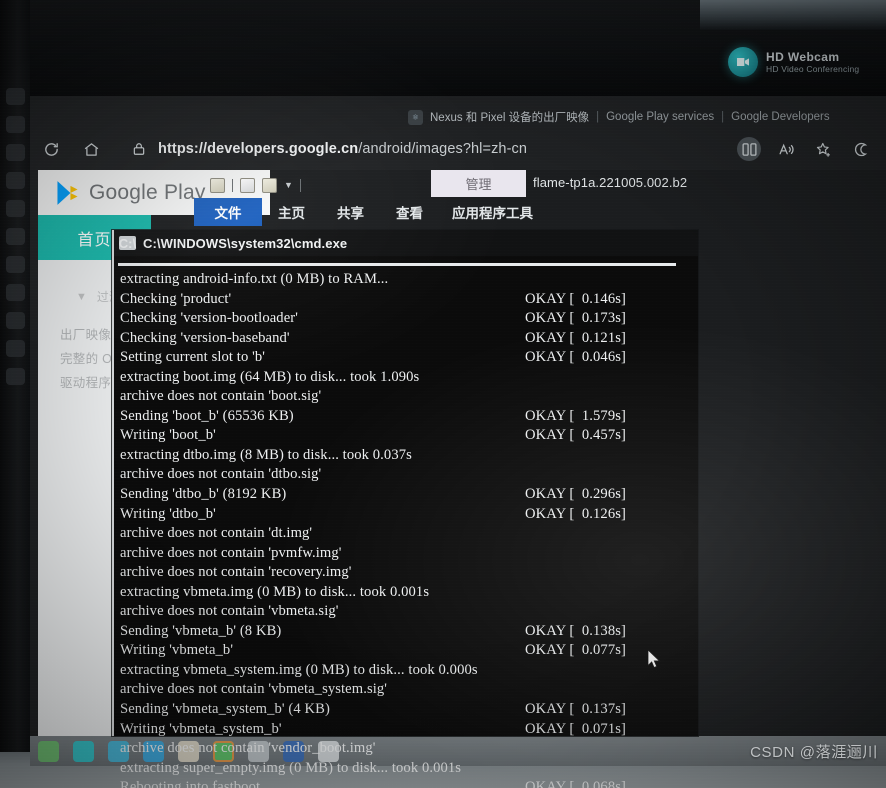 The height and width of the screenshot is (788, 886). Describe the element at coordinates (575, 650) in the screenshot. I see `console-line-status: OKAY [ 0.077s]` at that location.